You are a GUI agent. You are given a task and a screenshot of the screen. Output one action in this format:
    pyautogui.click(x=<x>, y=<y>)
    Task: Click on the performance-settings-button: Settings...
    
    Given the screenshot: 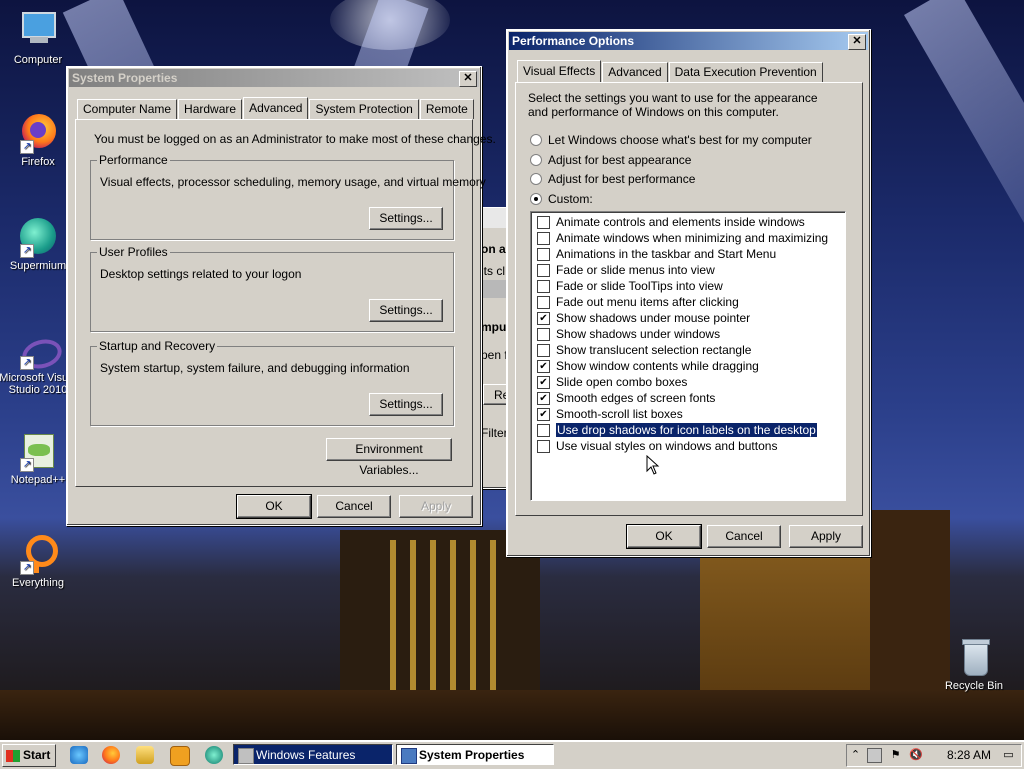 What is the action you would take?
    pyautogui.click(x=406, y=218)
    